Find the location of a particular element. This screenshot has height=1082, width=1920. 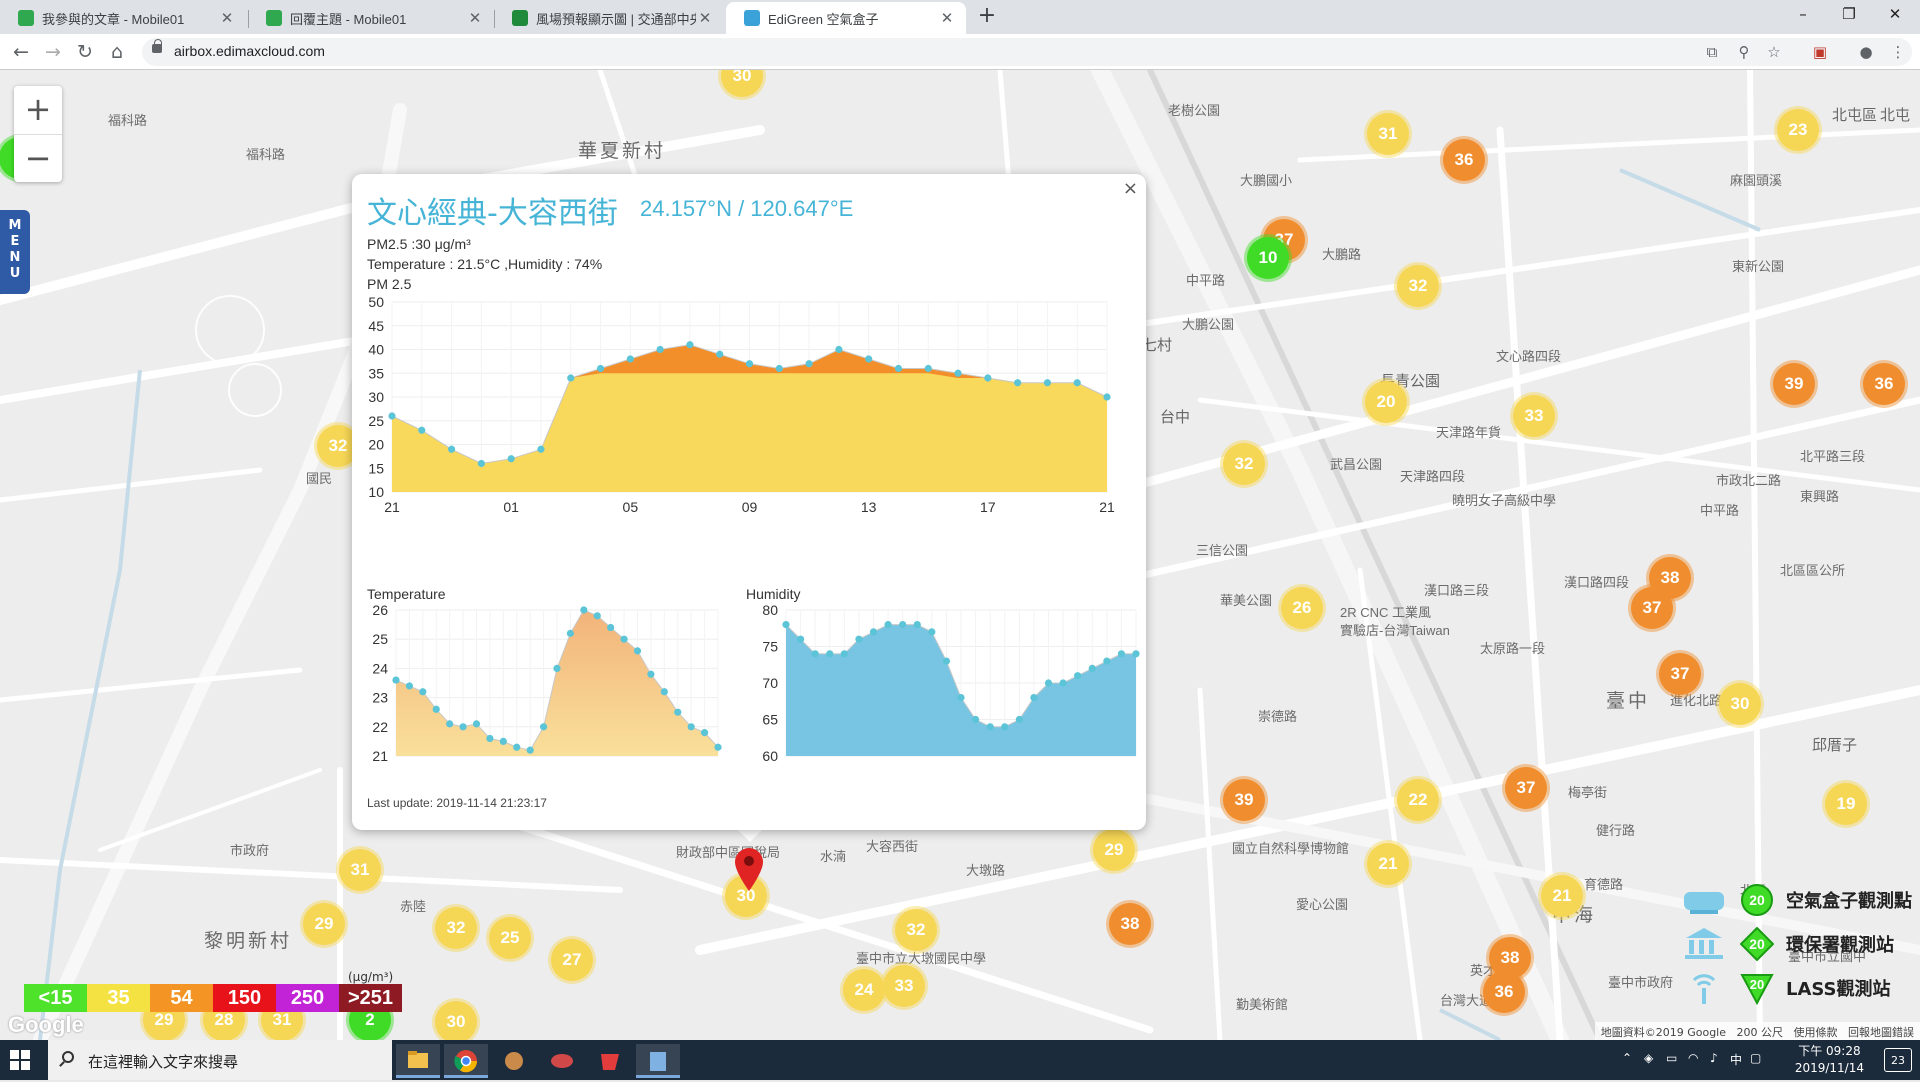

home-icon: ⌂ is located at coordinates (117, 52).